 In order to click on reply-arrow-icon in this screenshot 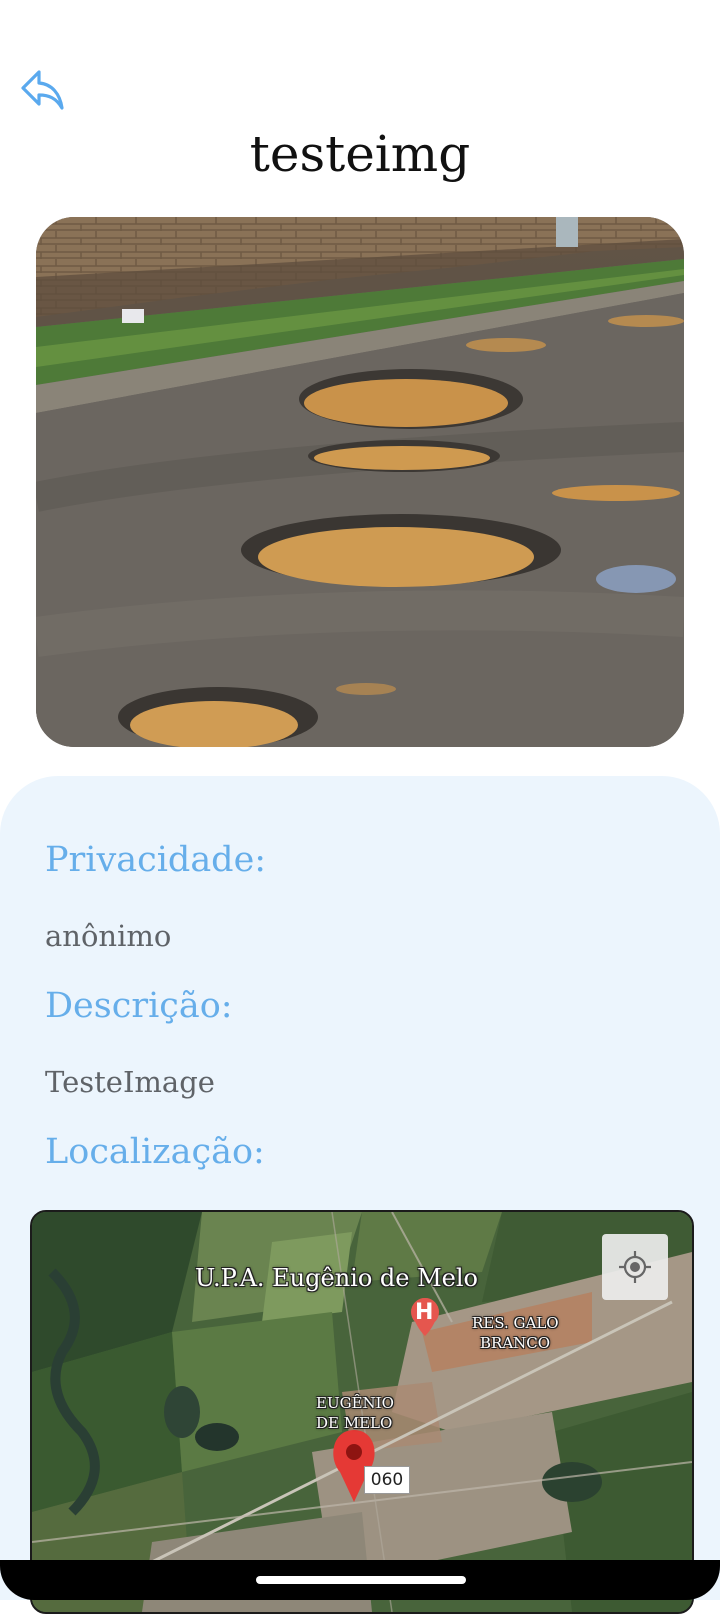, I will do `click(42, 90)`.